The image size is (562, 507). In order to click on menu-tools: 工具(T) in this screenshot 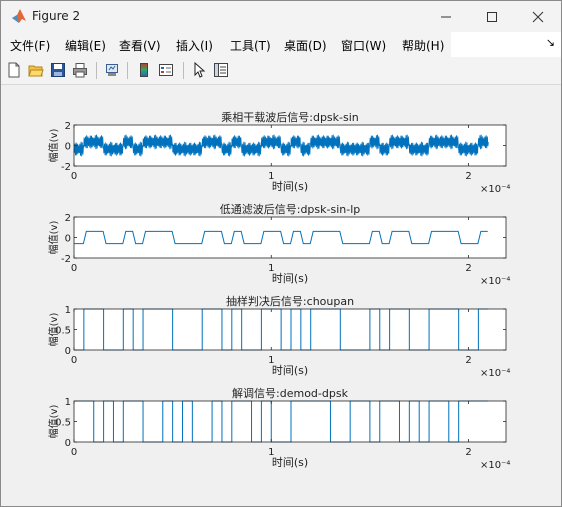, I will do `click(250, 45)`.